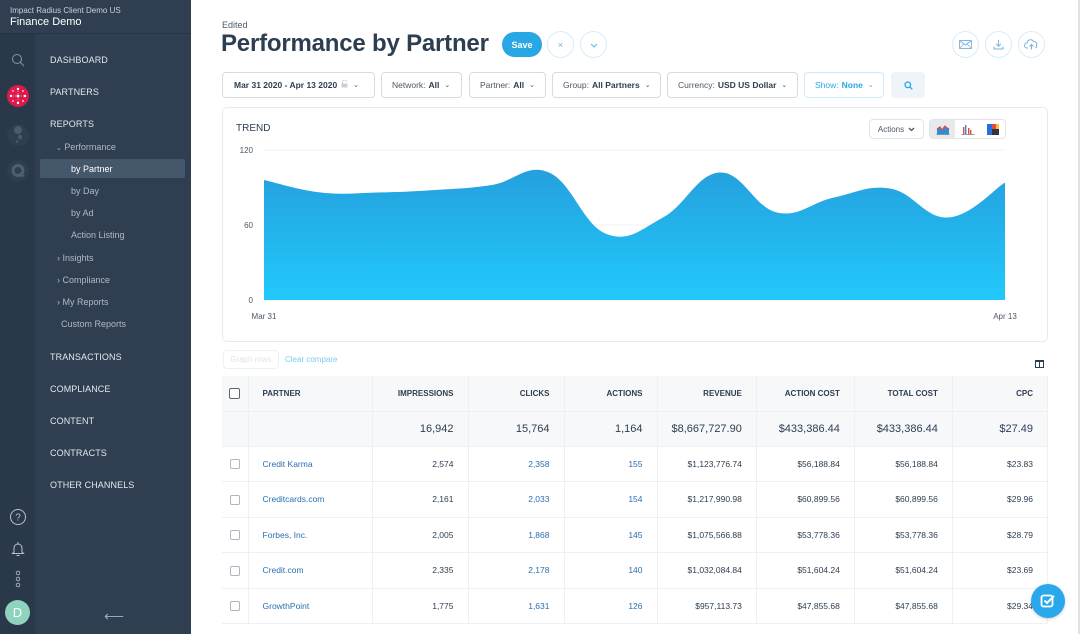 The image size is (1080, 634). Describe the element at coordinates (420, 394) in the screenshot. I see `col-impressions: IMPRESSIONS` at that location.